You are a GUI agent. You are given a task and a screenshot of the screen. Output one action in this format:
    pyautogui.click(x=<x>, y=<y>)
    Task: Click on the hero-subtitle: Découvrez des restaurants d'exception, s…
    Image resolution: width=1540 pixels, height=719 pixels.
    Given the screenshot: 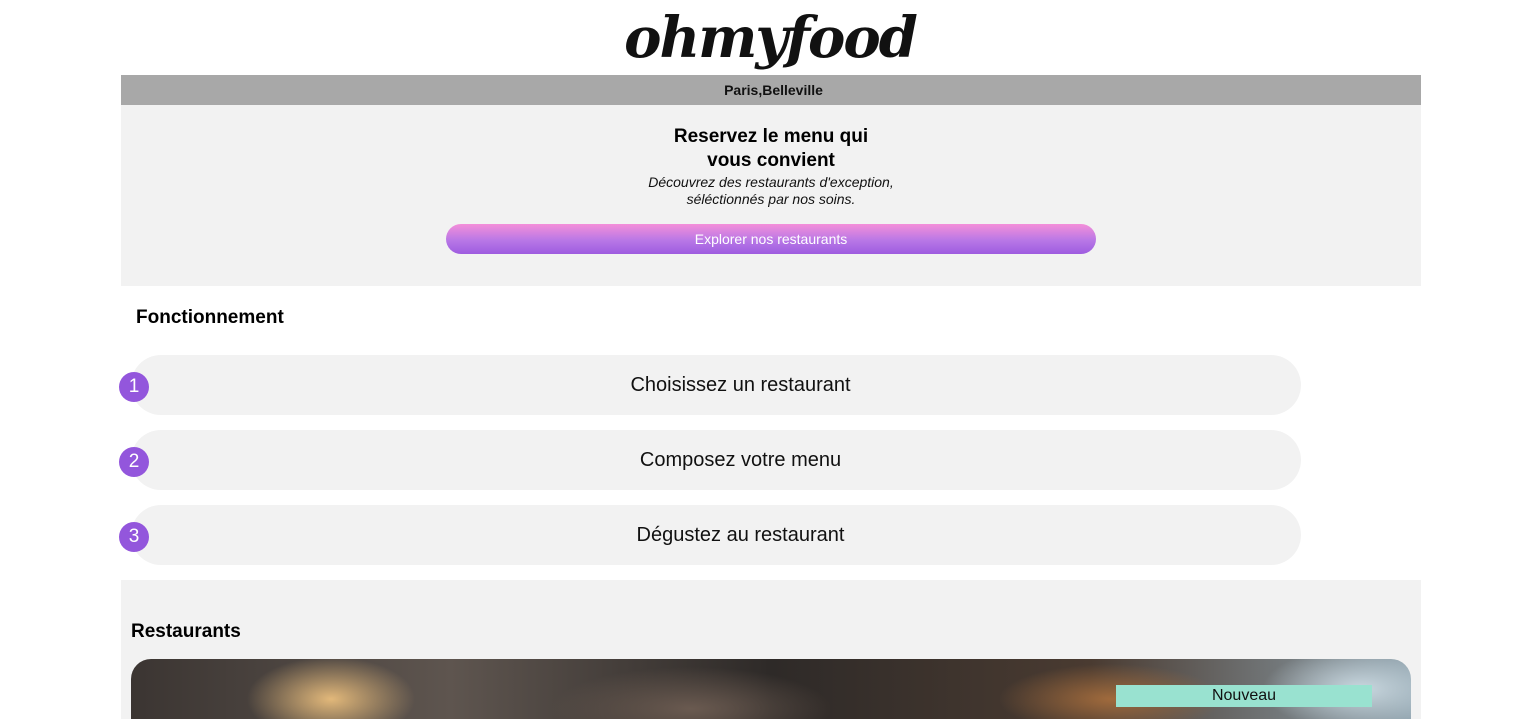 What is the action you would take?
    pyautogui.click(x=771, y=190)
    